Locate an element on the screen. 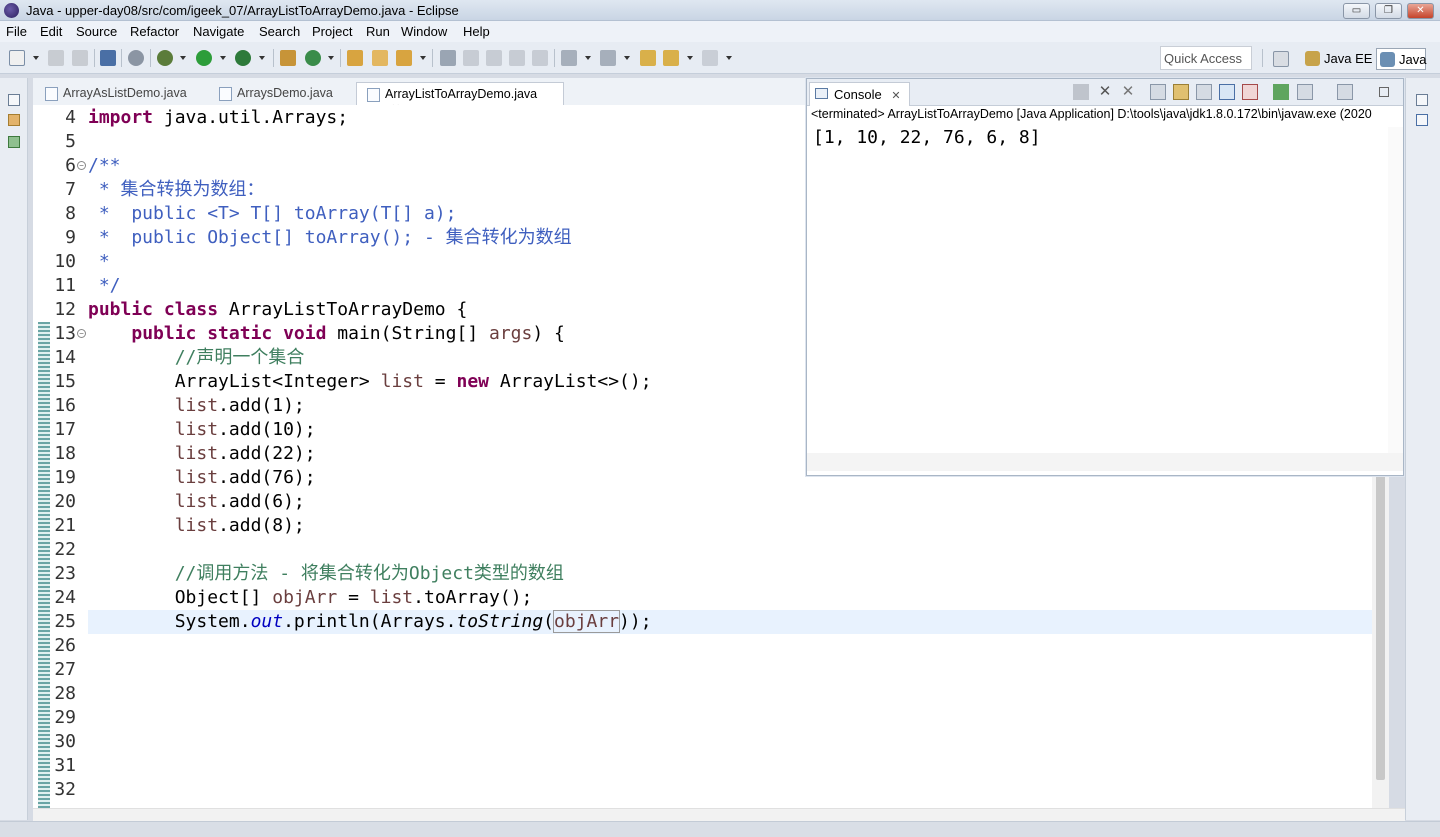  scroll-lock-icon is located at coordinates (1181, 92).